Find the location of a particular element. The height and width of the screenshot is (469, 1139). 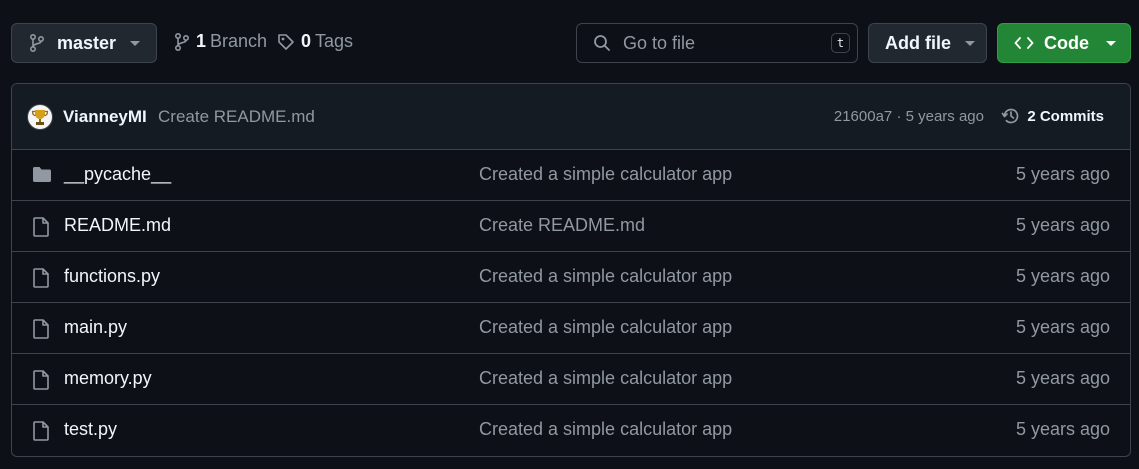

history-icon is located at coordinates (1010, 116).